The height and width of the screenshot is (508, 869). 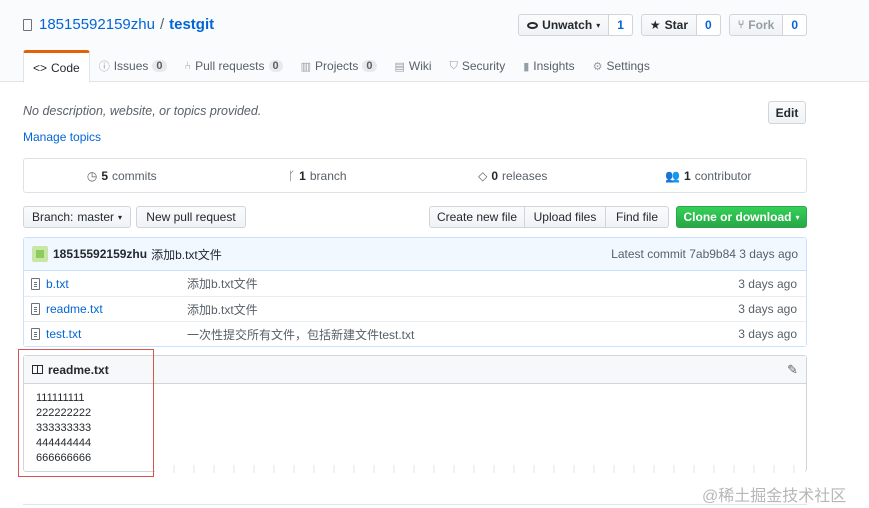 I want to click on repo-title: 18515592159zhu / testgit, so click(x=118, y=24).